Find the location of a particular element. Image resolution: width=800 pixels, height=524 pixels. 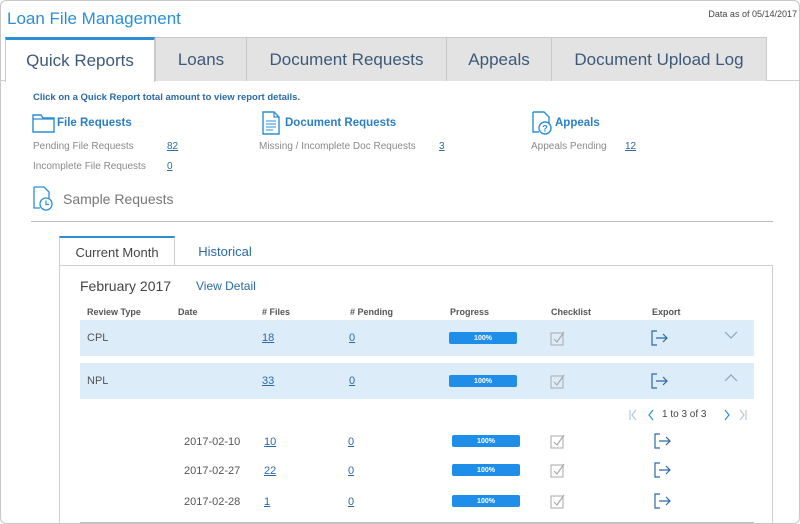

chevron-up-icon is located at coordinates (731, 378).